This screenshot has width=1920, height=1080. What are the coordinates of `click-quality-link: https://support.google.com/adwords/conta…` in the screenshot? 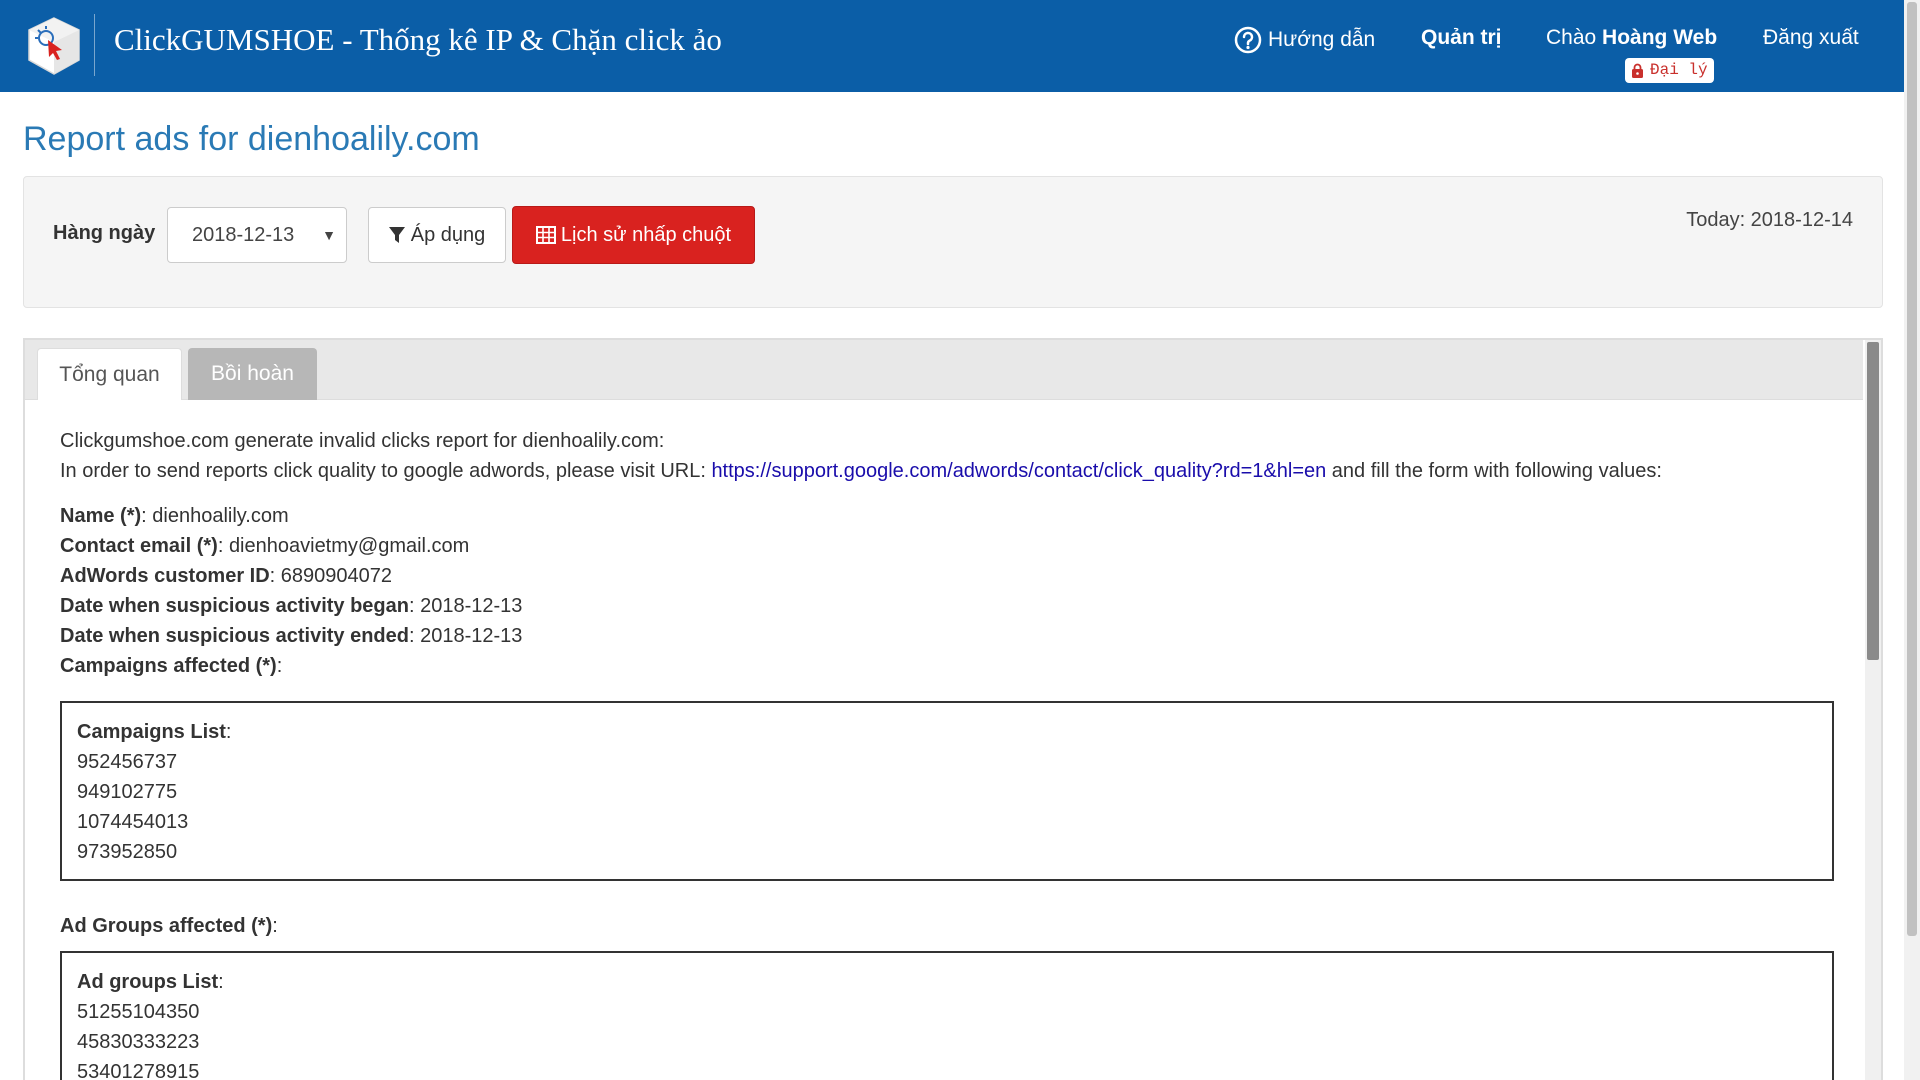 It's located at (1018, 471).